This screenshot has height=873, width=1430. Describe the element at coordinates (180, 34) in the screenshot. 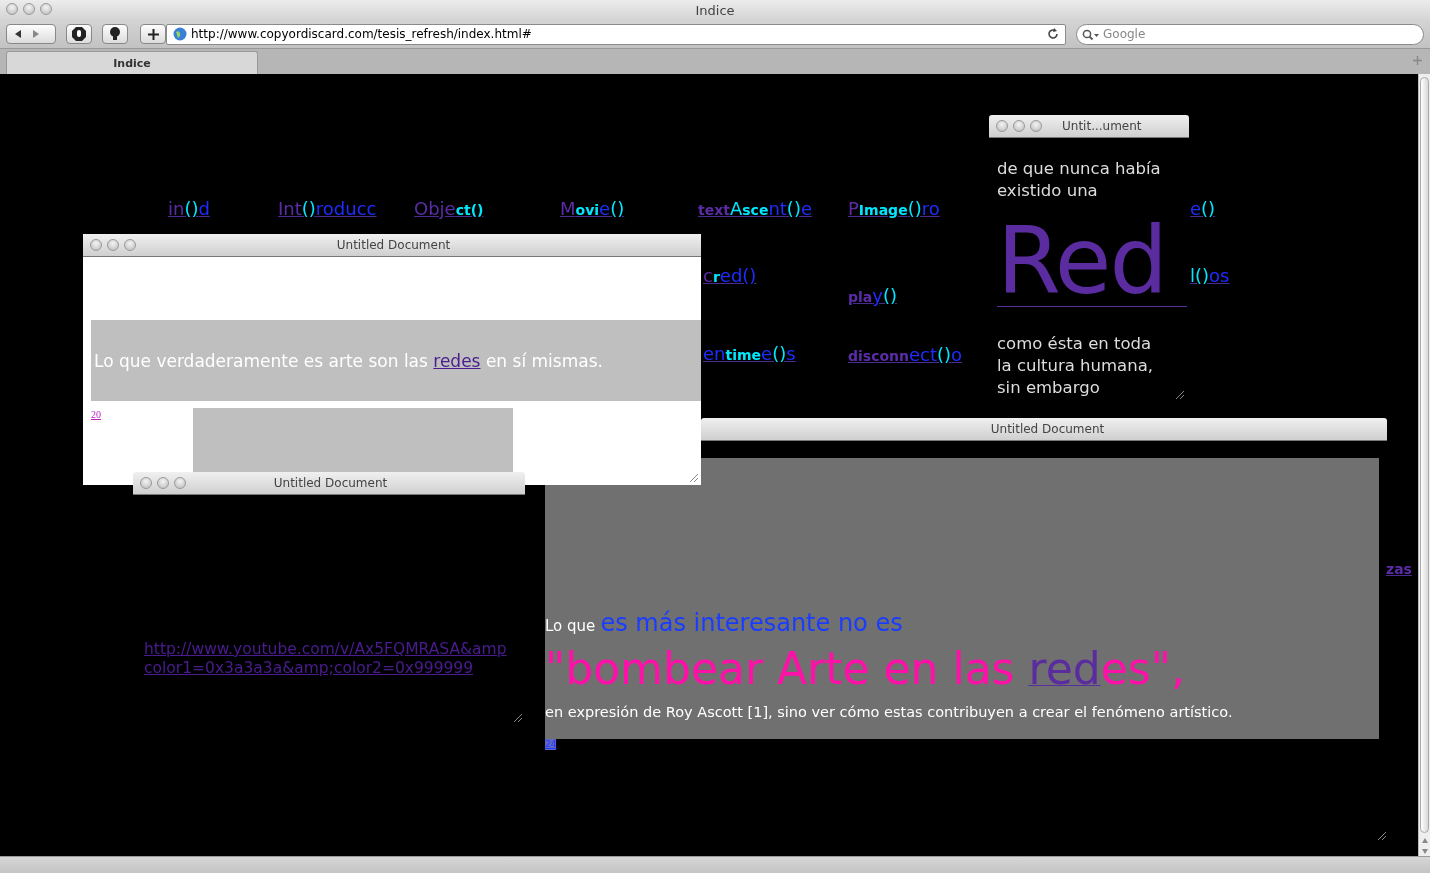

I see `globe-icon` at that location.